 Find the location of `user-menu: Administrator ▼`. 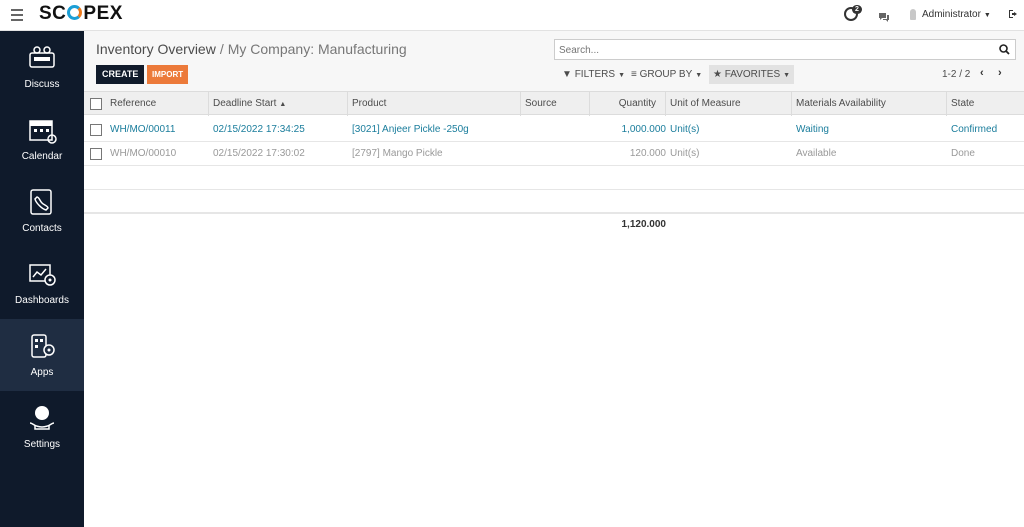

user-menu: Administrator ▼ is located at coordinates (956, 14).